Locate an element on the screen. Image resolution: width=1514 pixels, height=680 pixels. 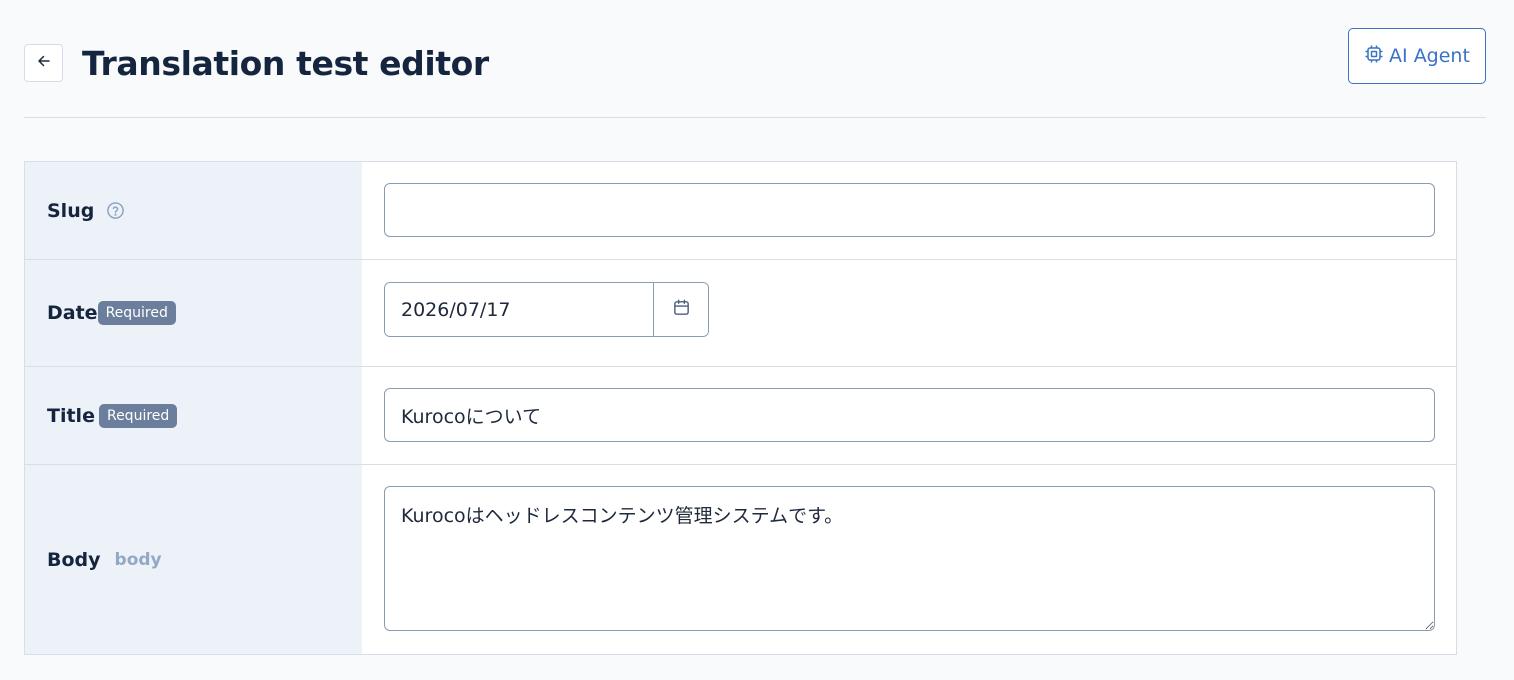
body-textarea: Kurocoはヘッドレスコンテンツ管理システムです。 is located at coordinates (909, 558).